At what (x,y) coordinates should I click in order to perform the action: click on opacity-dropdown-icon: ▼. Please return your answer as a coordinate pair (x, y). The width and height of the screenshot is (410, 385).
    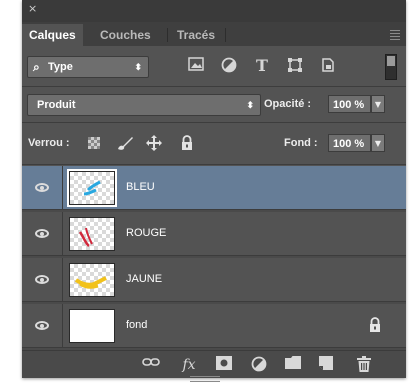
    Looking at the image, I should click on (378, 104).